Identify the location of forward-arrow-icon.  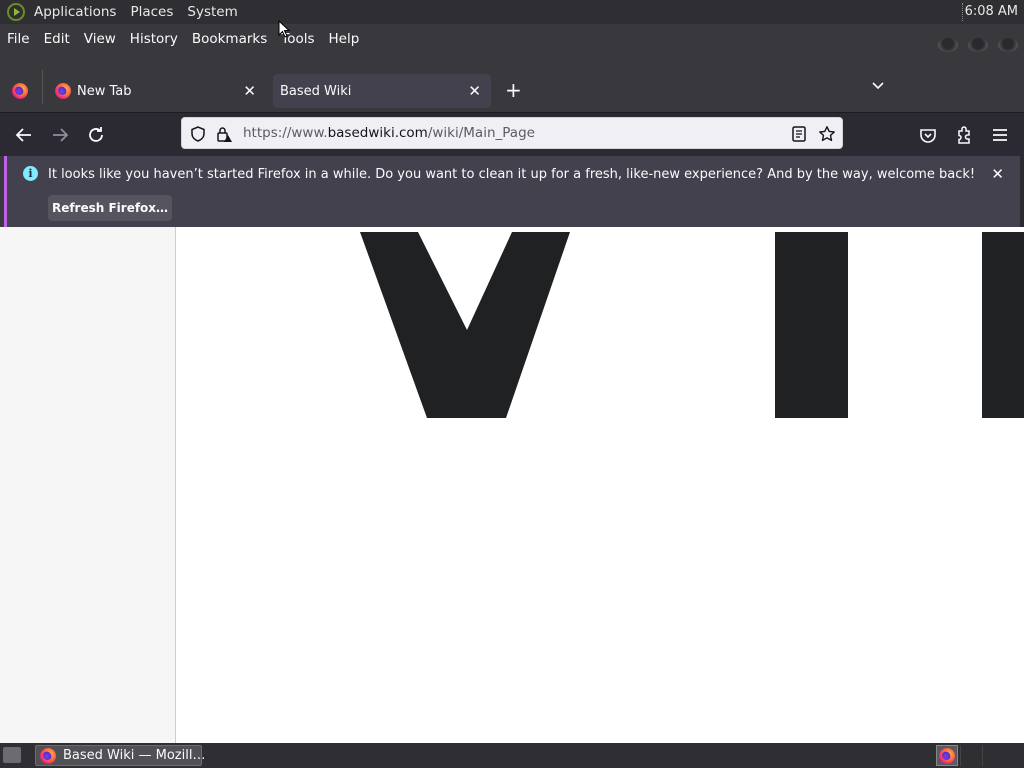
(60, 135).